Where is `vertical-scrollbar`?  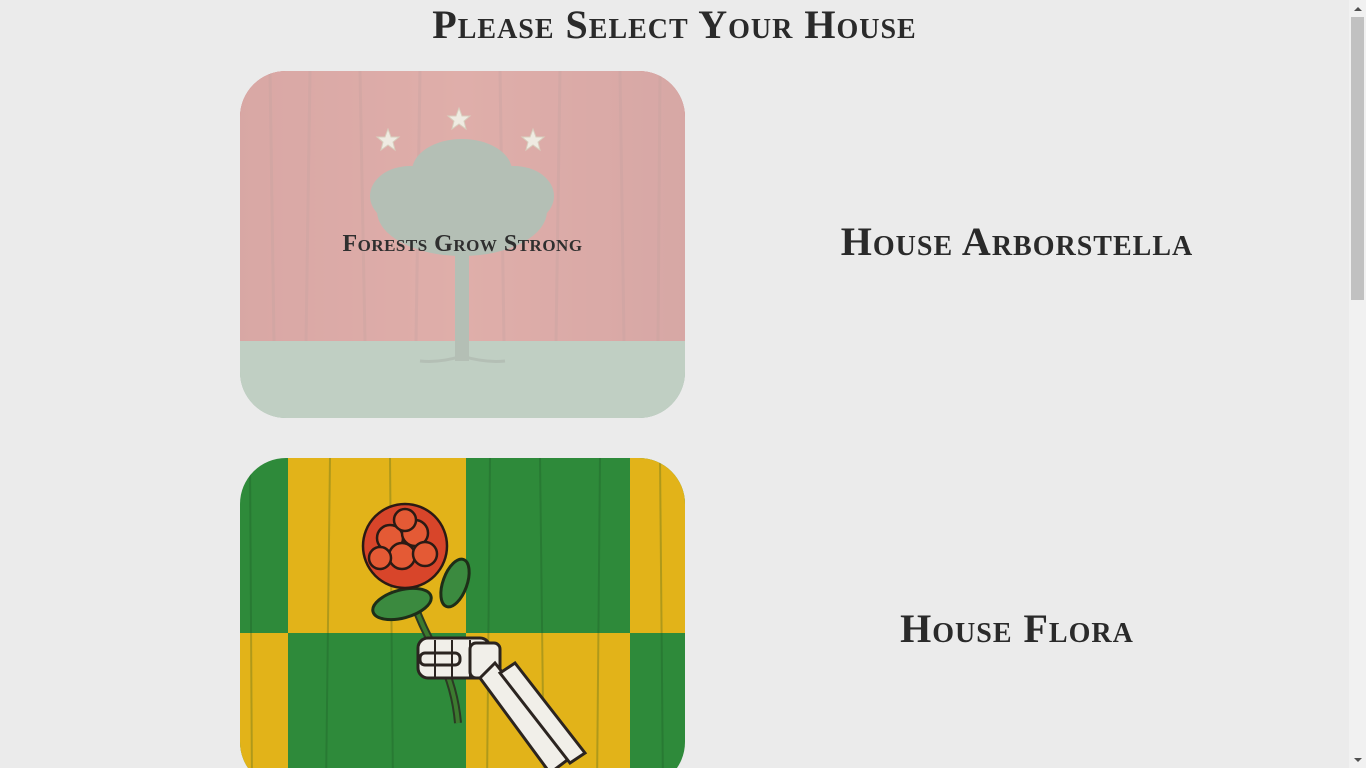
vertical-scrollbar is located at coordinates (1357, 384).